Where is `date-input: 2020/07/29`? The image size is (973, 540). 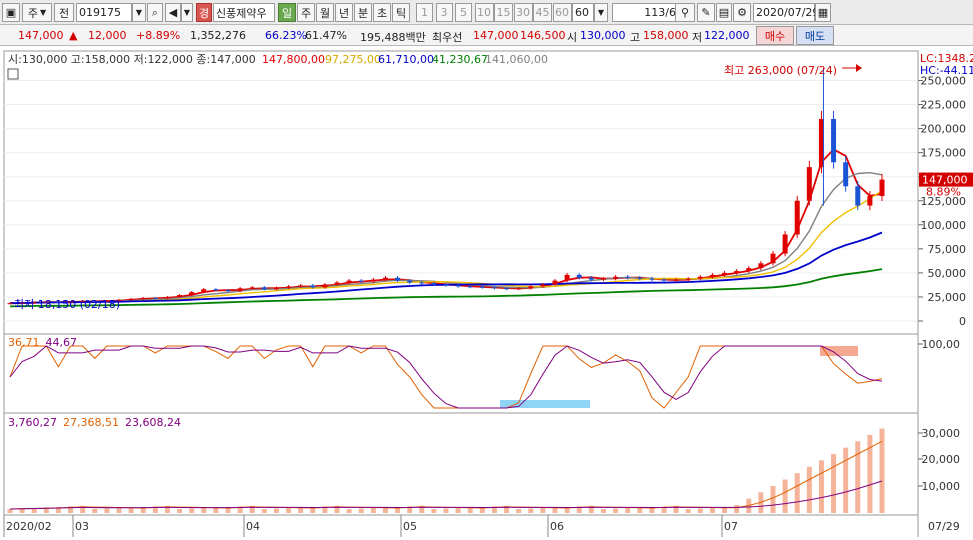 date-input: 2020/07/29 is located at coordinates (786, 12).